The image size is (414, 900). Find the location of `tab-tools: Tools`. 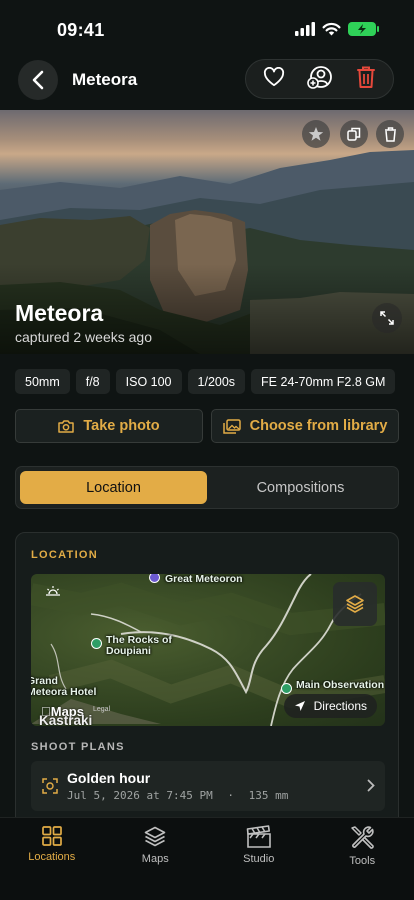

tab-tools: Tools is located at coordinates (362, 859).